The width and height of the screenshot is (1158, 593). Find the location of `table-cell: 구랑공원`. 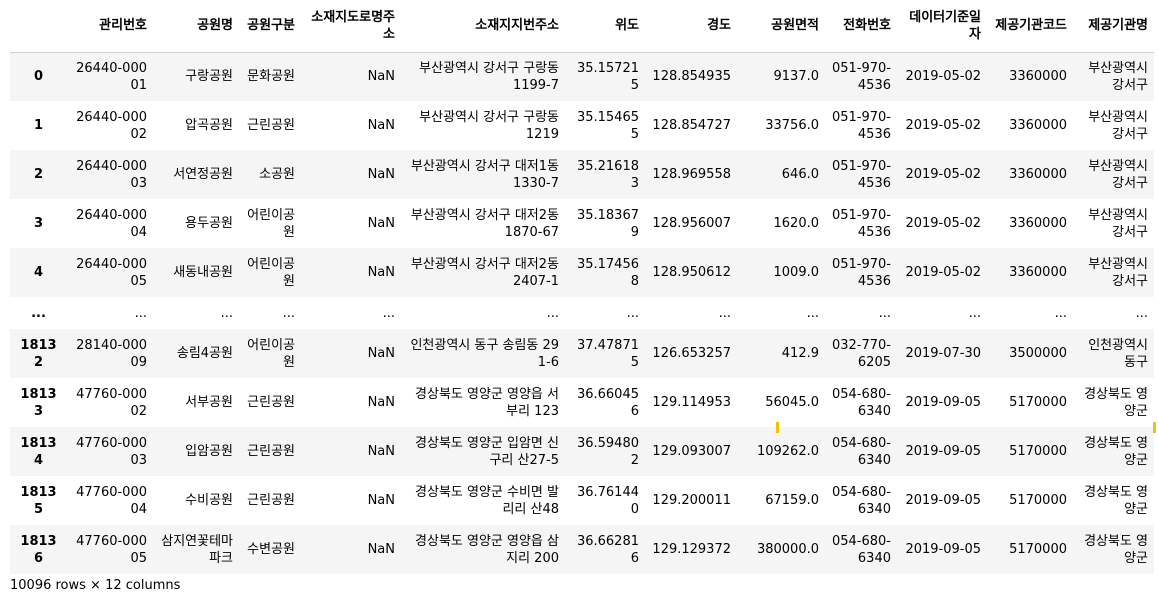

table-cell: 구랑공원 is located at coordinates (209, 77).